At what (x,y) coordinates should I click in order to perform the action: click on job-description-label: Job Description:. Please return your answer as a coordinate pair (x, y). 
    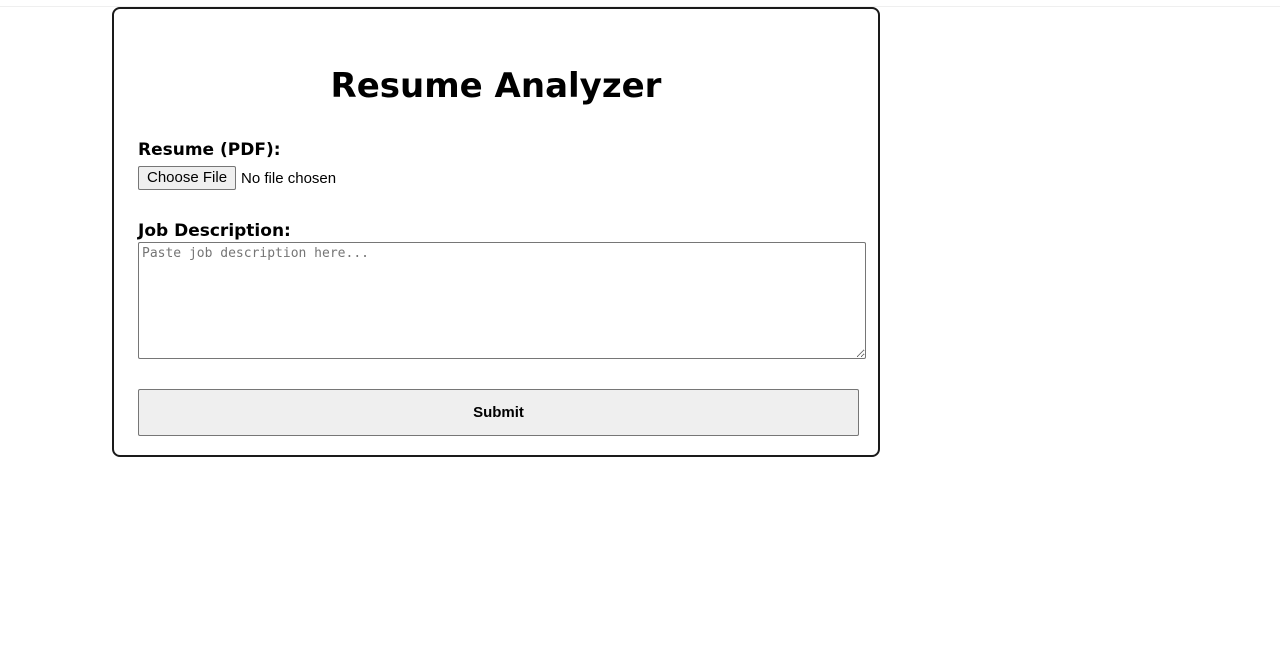
    Looking at the image, I should click on (214, 231).